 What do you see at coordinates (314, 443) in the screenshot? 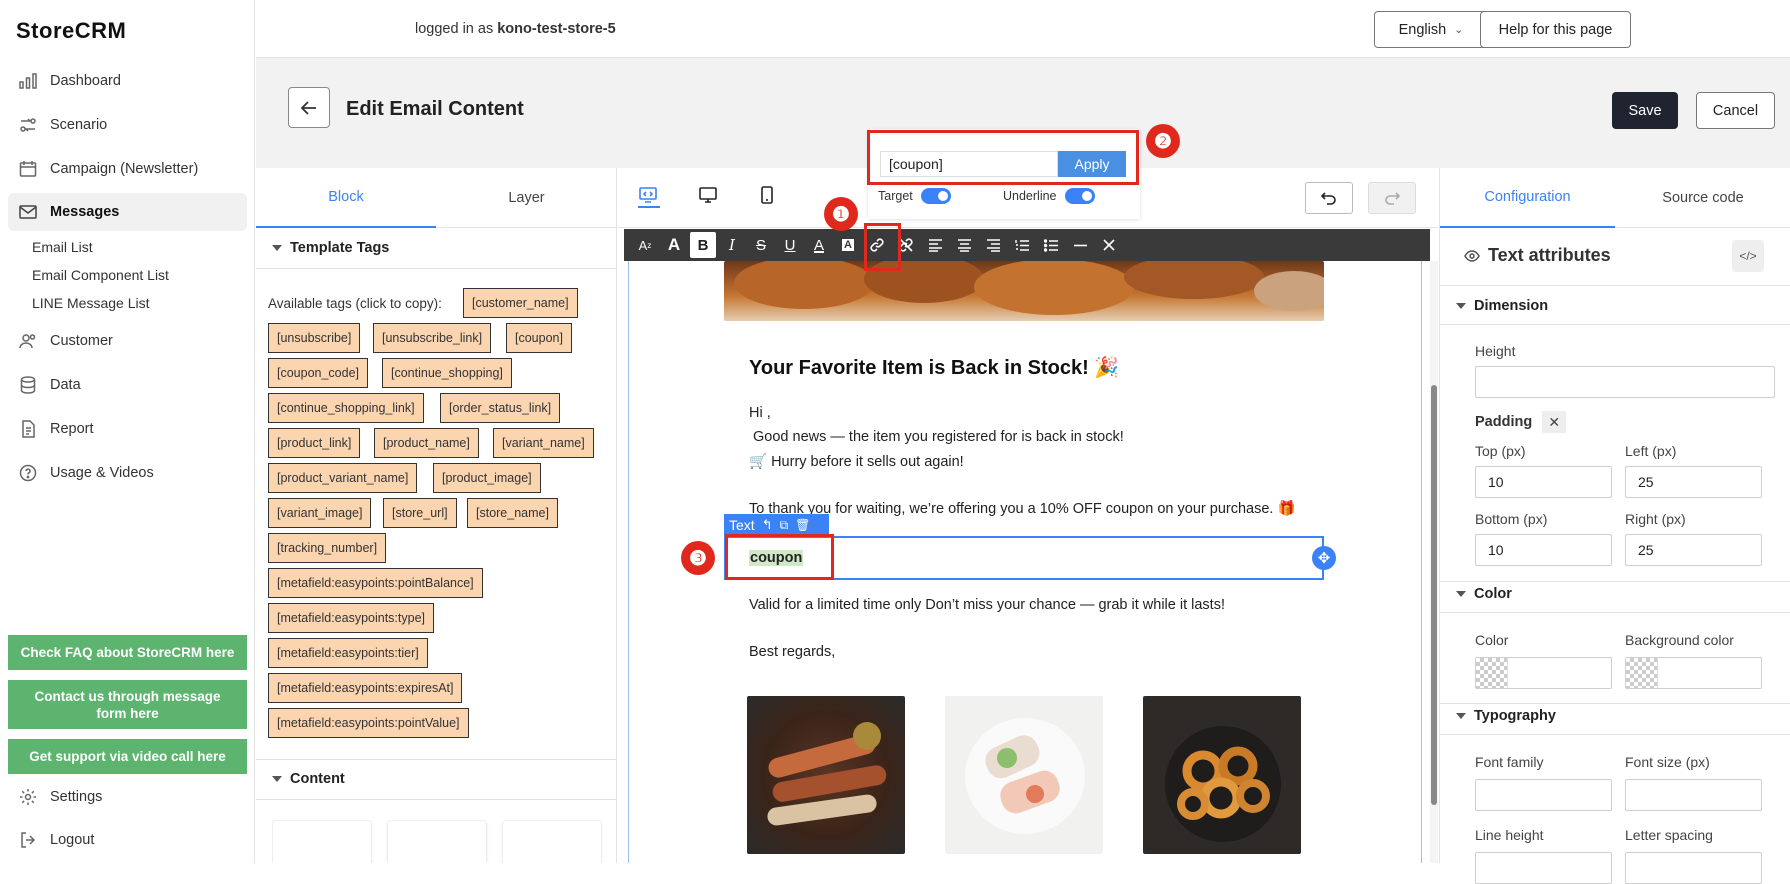
I see `tag-pill: [product_link]` at bounding box center [314, 443].